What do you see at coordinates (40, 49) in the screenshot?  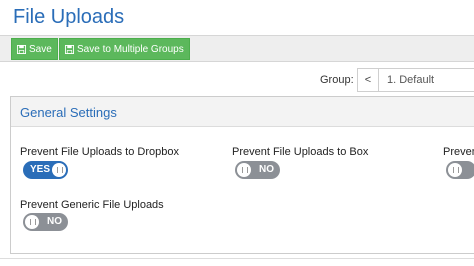 I see `save-button-label: Save` at bounding box center [40, 49].